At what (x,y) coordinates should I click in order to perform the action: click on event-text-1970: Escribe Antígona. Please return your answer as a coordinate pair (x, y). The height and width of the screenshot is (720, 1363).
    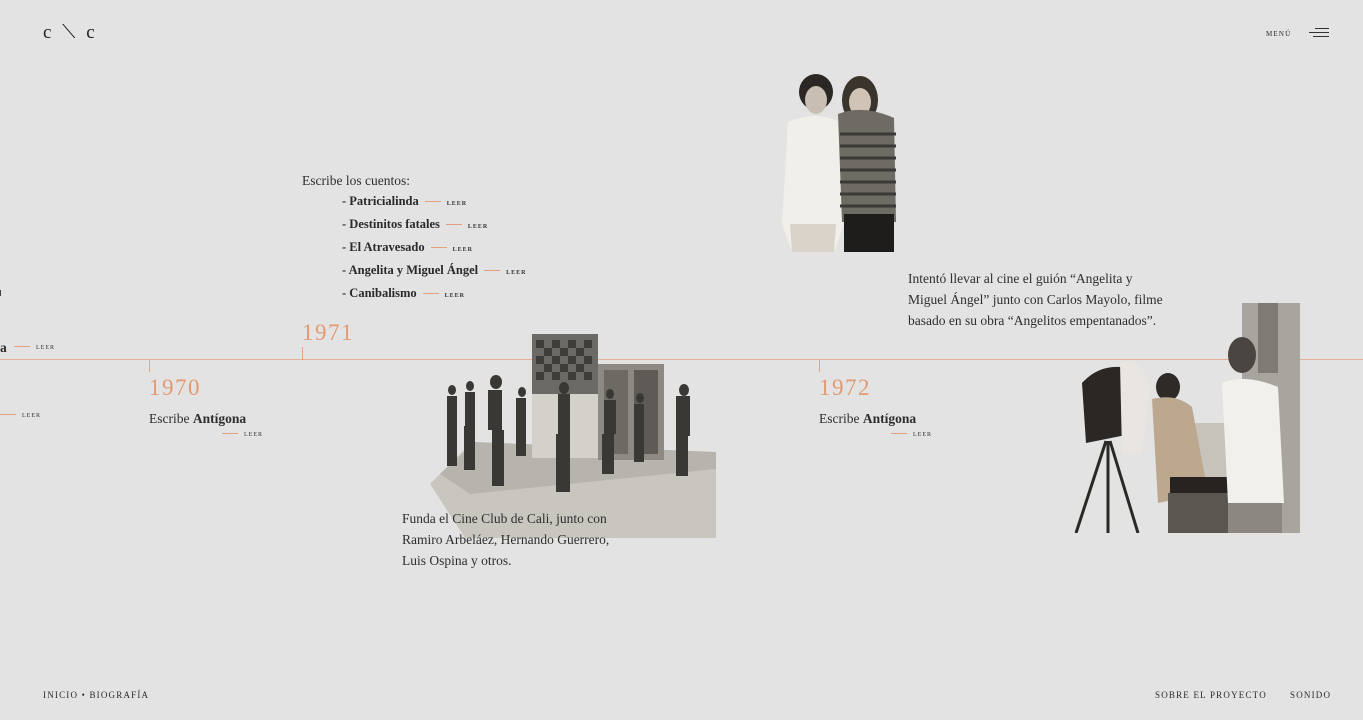
    Looking at the image, I should click on (197, 418).